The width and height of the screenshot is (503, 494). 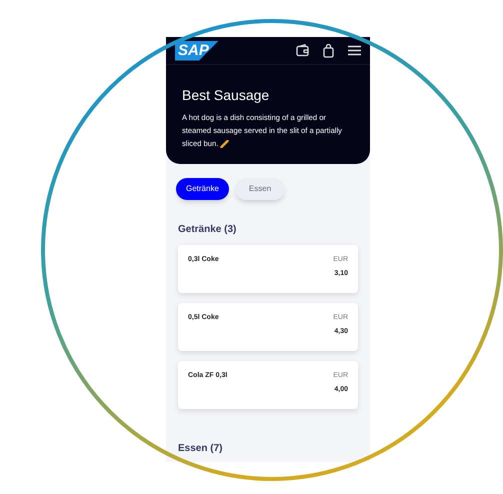 What do you see at coordinates (260, 189) in the screenshot?
I see `tab: Essen` at bounding box center [260, 189].